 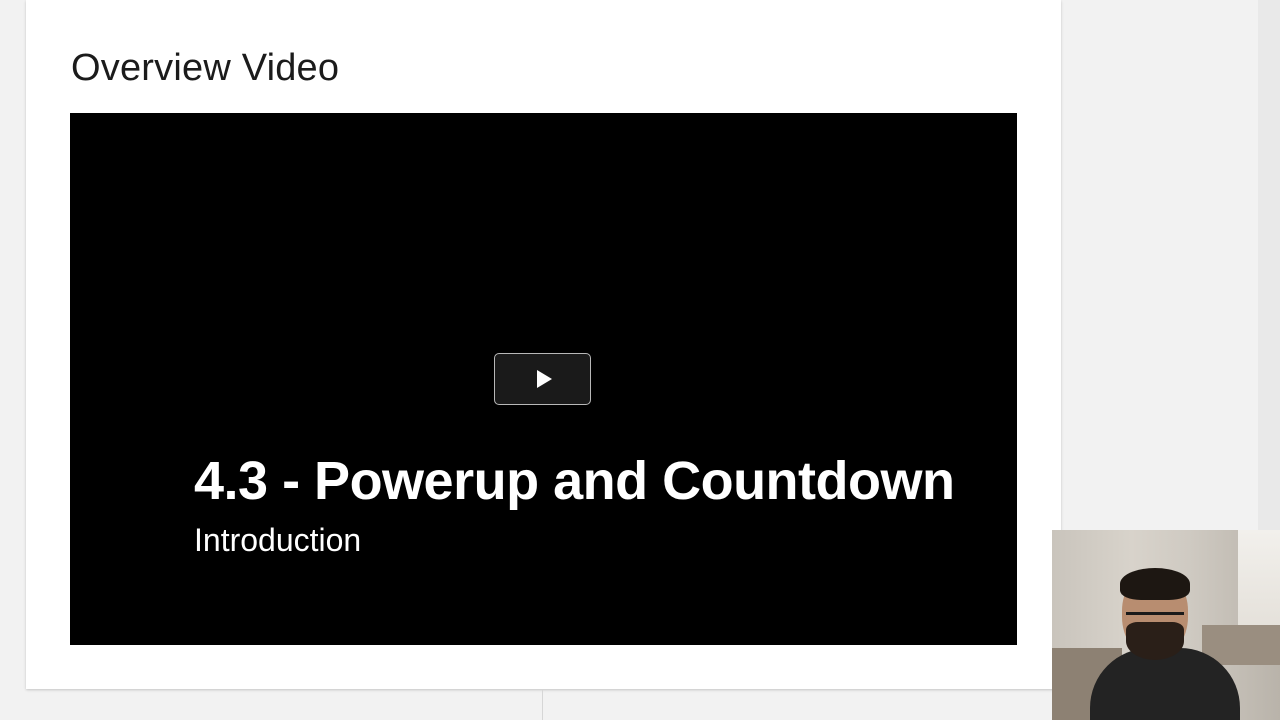 I want to click on video-subtitle: Introduction, so click(x=278, y=540).